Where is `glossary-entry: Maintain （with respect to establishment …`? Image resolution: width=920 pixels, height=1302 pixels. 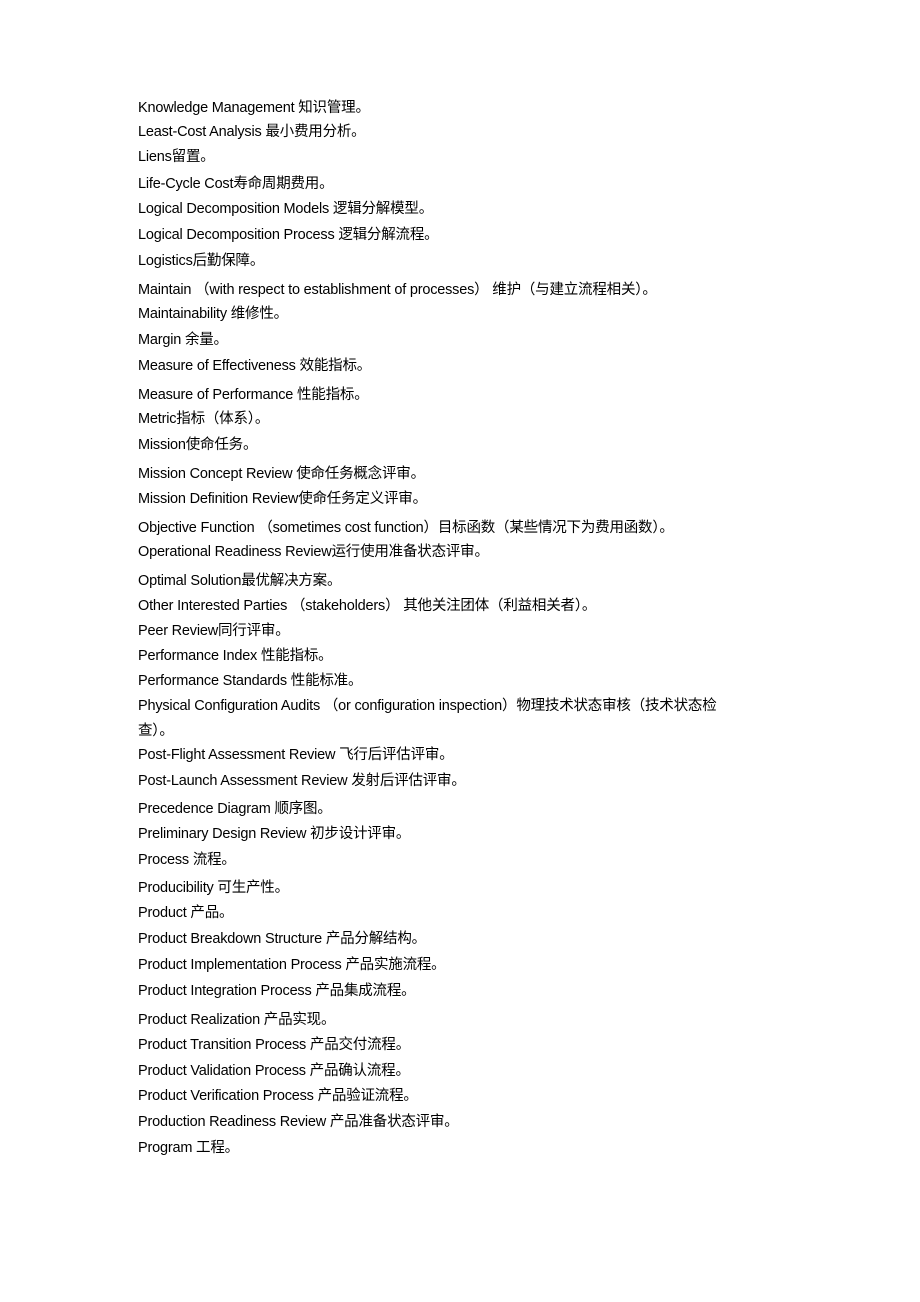 glossary-entry: Maintain （with respect to establishment … is located at coordinates (397, 290).